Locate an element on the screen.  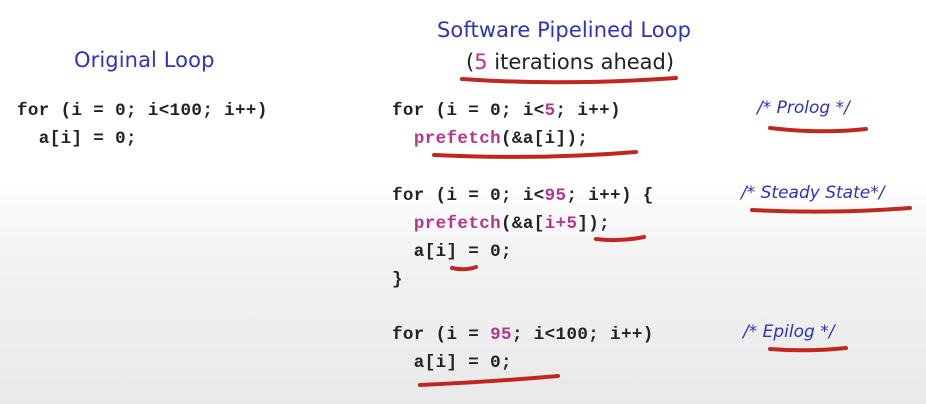
original-loop-line-2: a[i] = 0; is located at coordinates (77, 139).